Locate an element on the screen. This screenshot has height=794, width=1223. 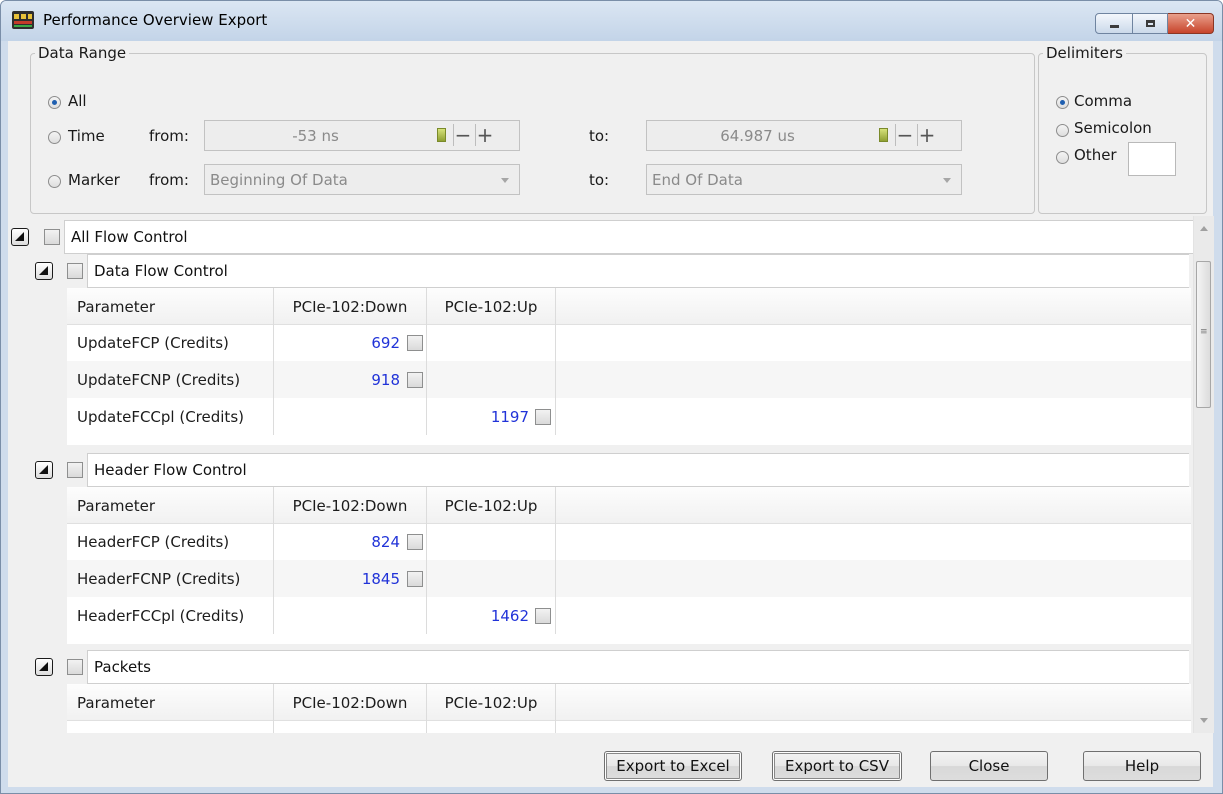
app-icon is located at coordinates (23, 20).